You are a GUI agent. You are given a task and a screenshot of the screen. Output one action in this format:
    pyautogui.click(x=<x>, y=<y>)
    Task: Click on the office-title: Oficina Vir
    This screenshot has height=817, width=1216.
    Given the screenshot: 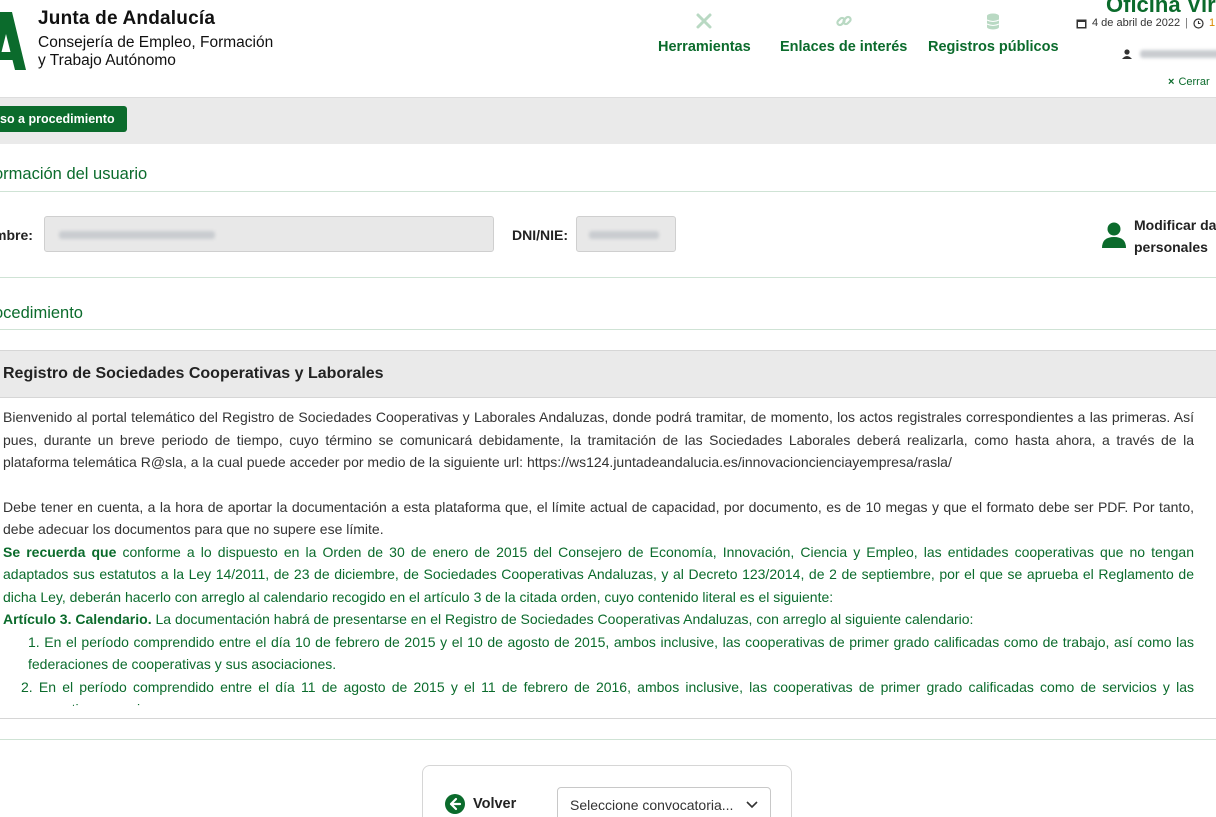 What is the action you would take?
    pyautogui.click(x=1161, y=8)
    